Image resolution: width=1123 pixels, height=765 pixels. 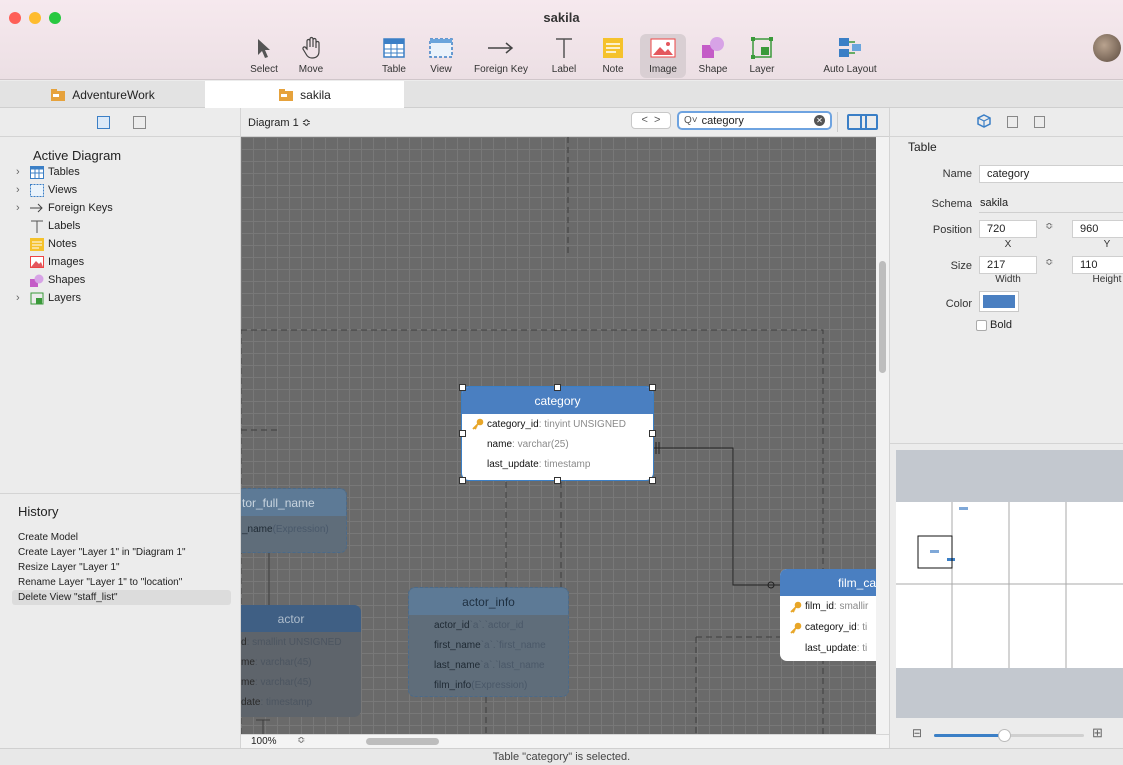 I want to click on zoom-stepper-icon: ≎, so click(x=301, y=740).